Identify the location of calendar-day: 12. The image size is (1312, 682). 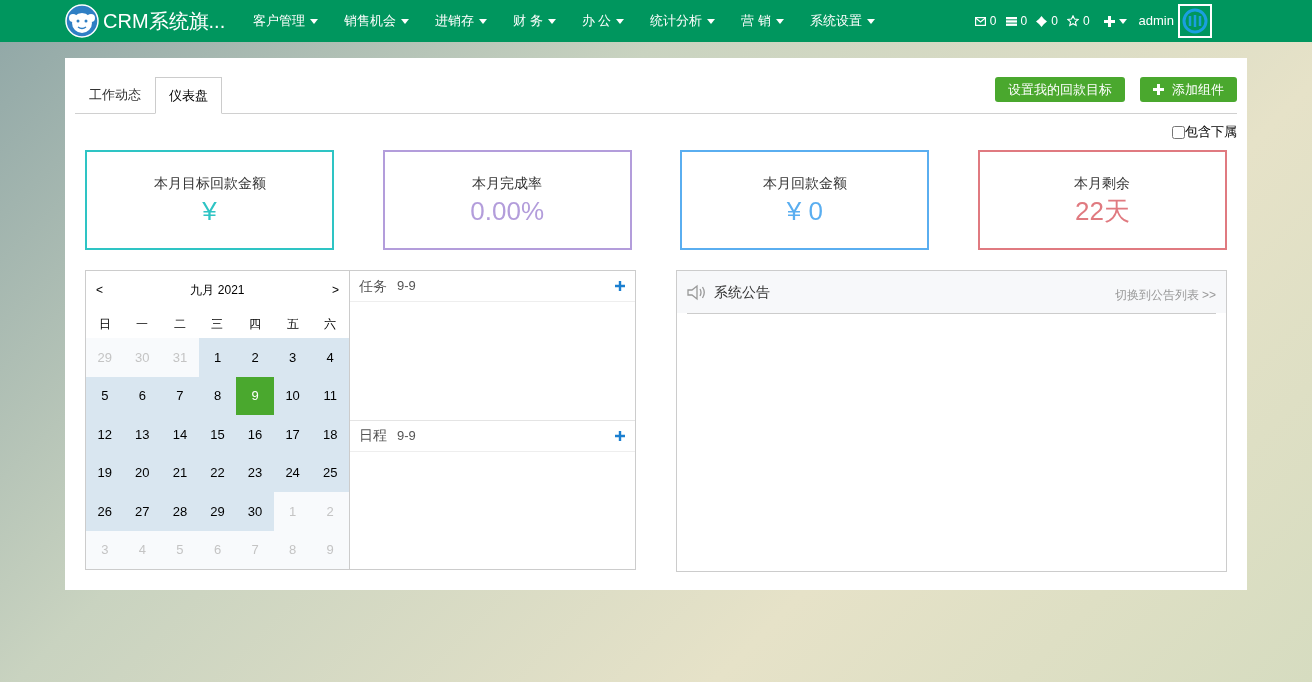
(105, 434).